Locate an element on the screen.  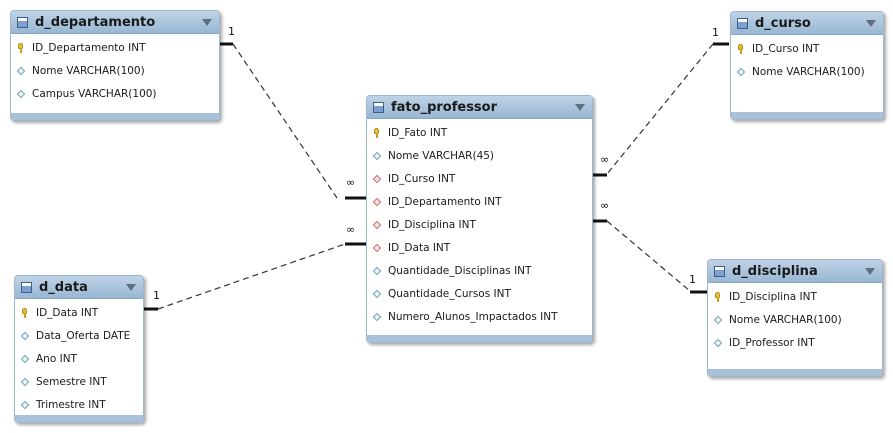
column-row: ID_Professor INT is located at coordinates (795, 342).